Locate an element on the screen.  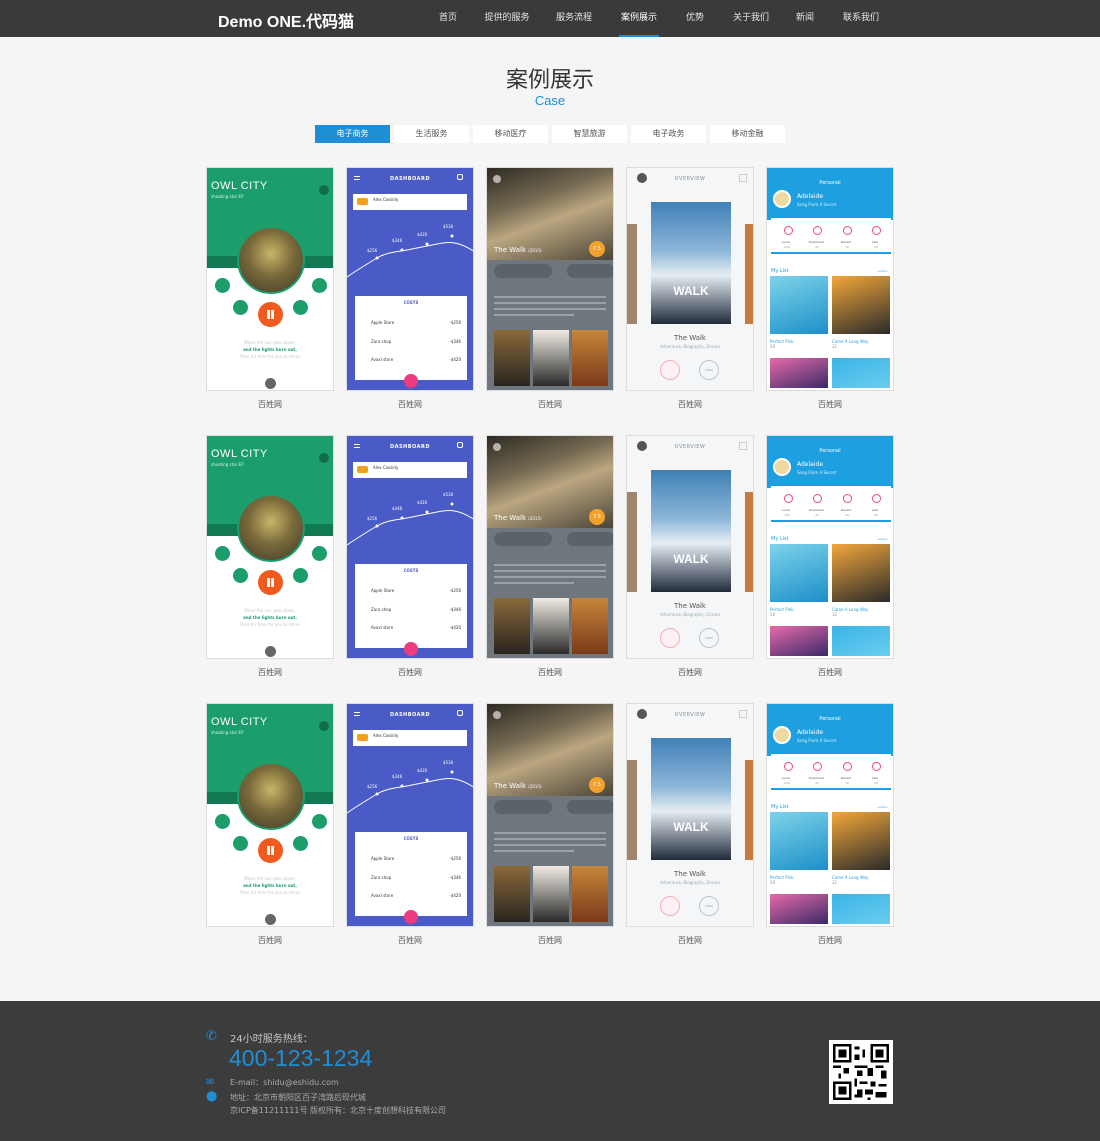
featured-poster: WALK is located at coordinates (691, 799).